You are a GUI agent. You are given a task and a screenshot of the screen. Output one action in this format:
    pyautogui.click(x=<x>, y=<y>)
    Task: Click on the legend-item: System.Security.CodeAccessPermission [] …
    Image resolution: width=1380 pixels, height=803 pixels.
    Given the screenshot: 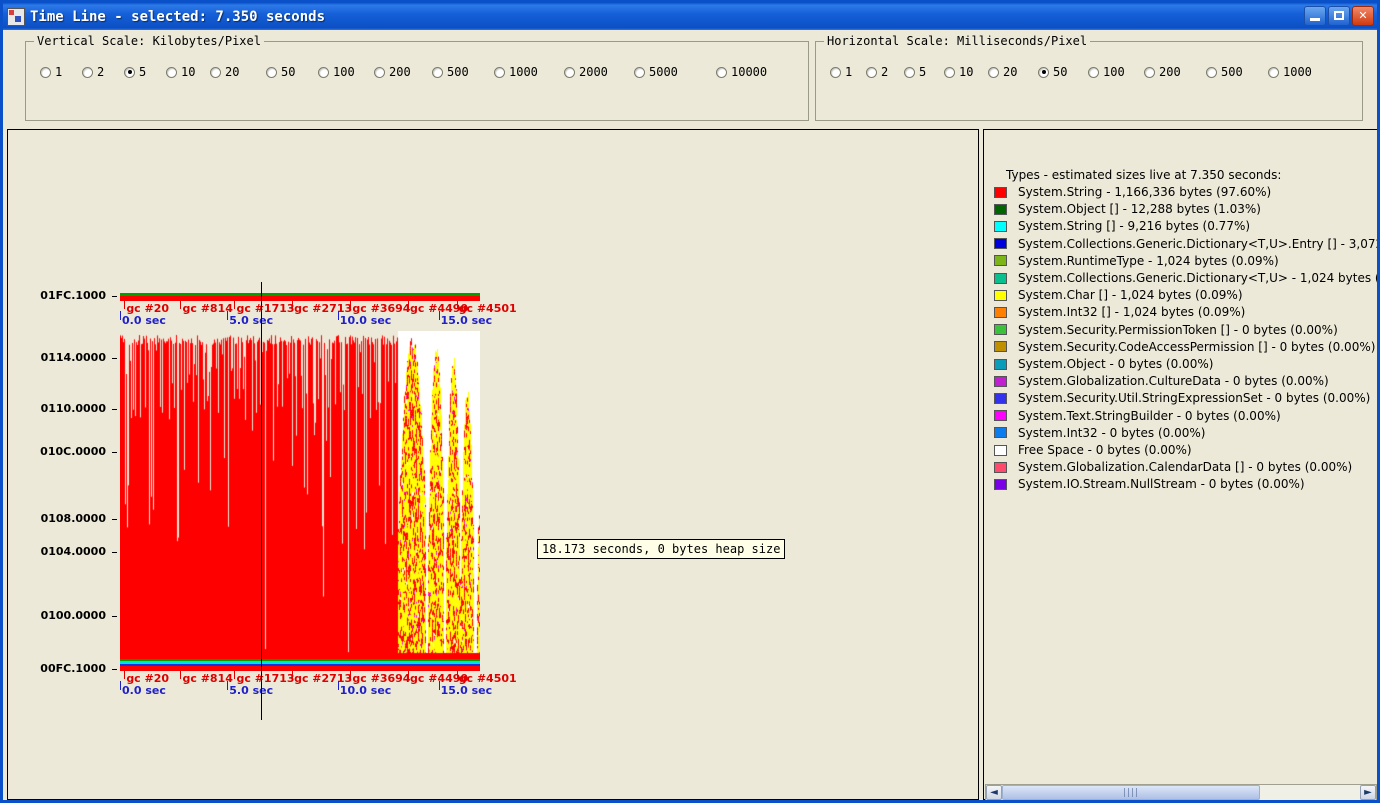 What is the action you would take?
    pyautogui.click(x=1184, y=347)
    